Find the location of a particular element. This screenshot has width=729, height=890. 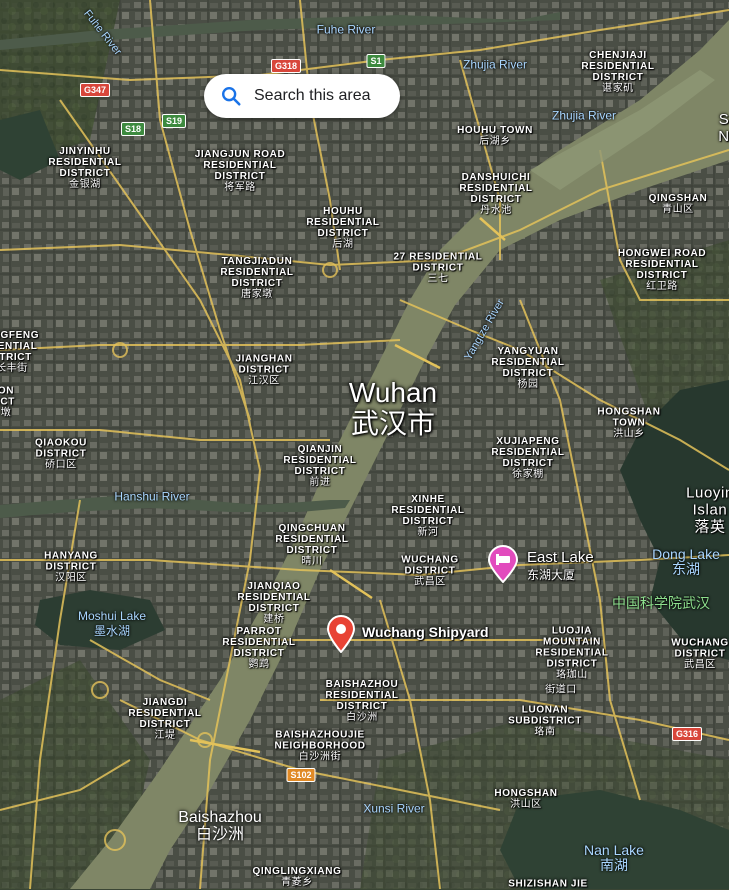

district-name-en: QINGLINGXIANG is located at coordinates (297, 871).